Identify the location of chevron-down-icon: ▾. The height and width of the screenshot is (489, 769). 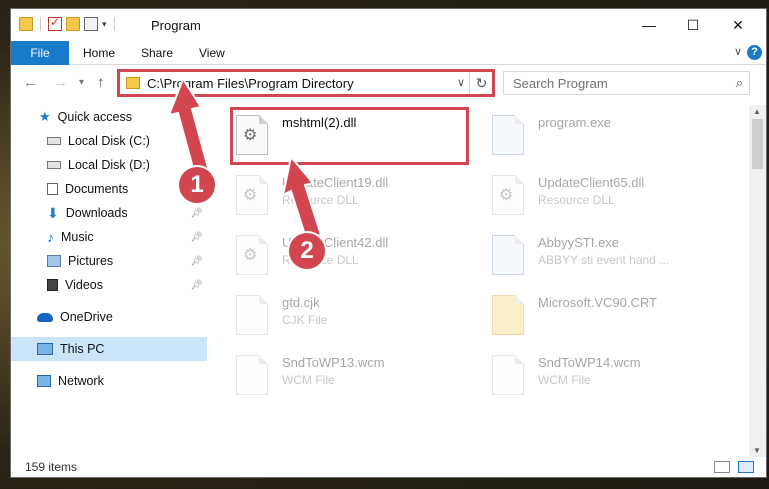
(104, 24).